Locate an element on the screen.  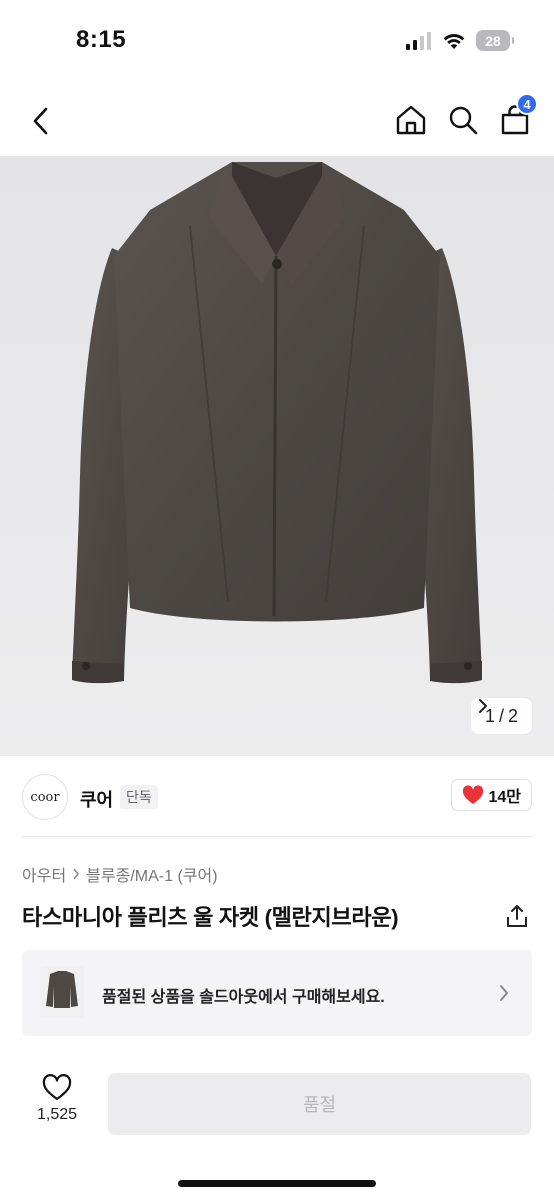
back-button is located at coordinates (41, 121).